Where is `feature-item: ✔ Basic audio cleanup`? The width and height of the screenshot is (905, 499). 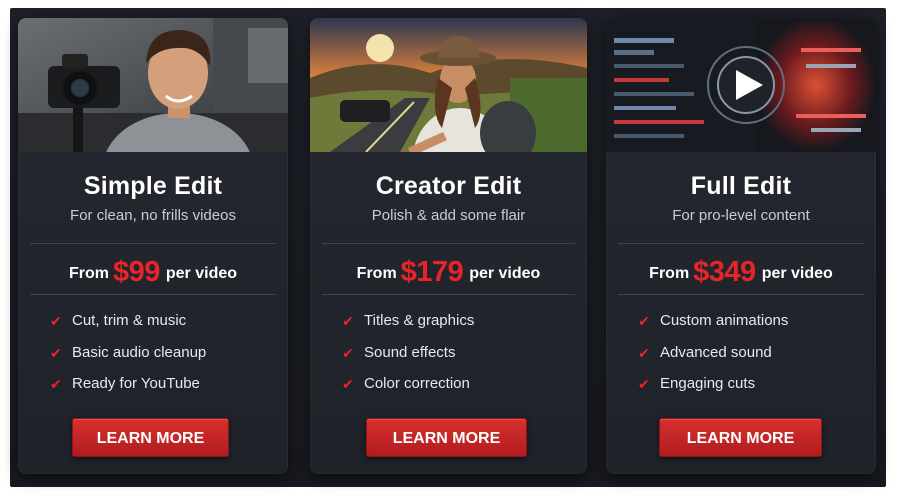
feature-item: ✔ Basic audio cleanup is located at coordinates (128, 359).